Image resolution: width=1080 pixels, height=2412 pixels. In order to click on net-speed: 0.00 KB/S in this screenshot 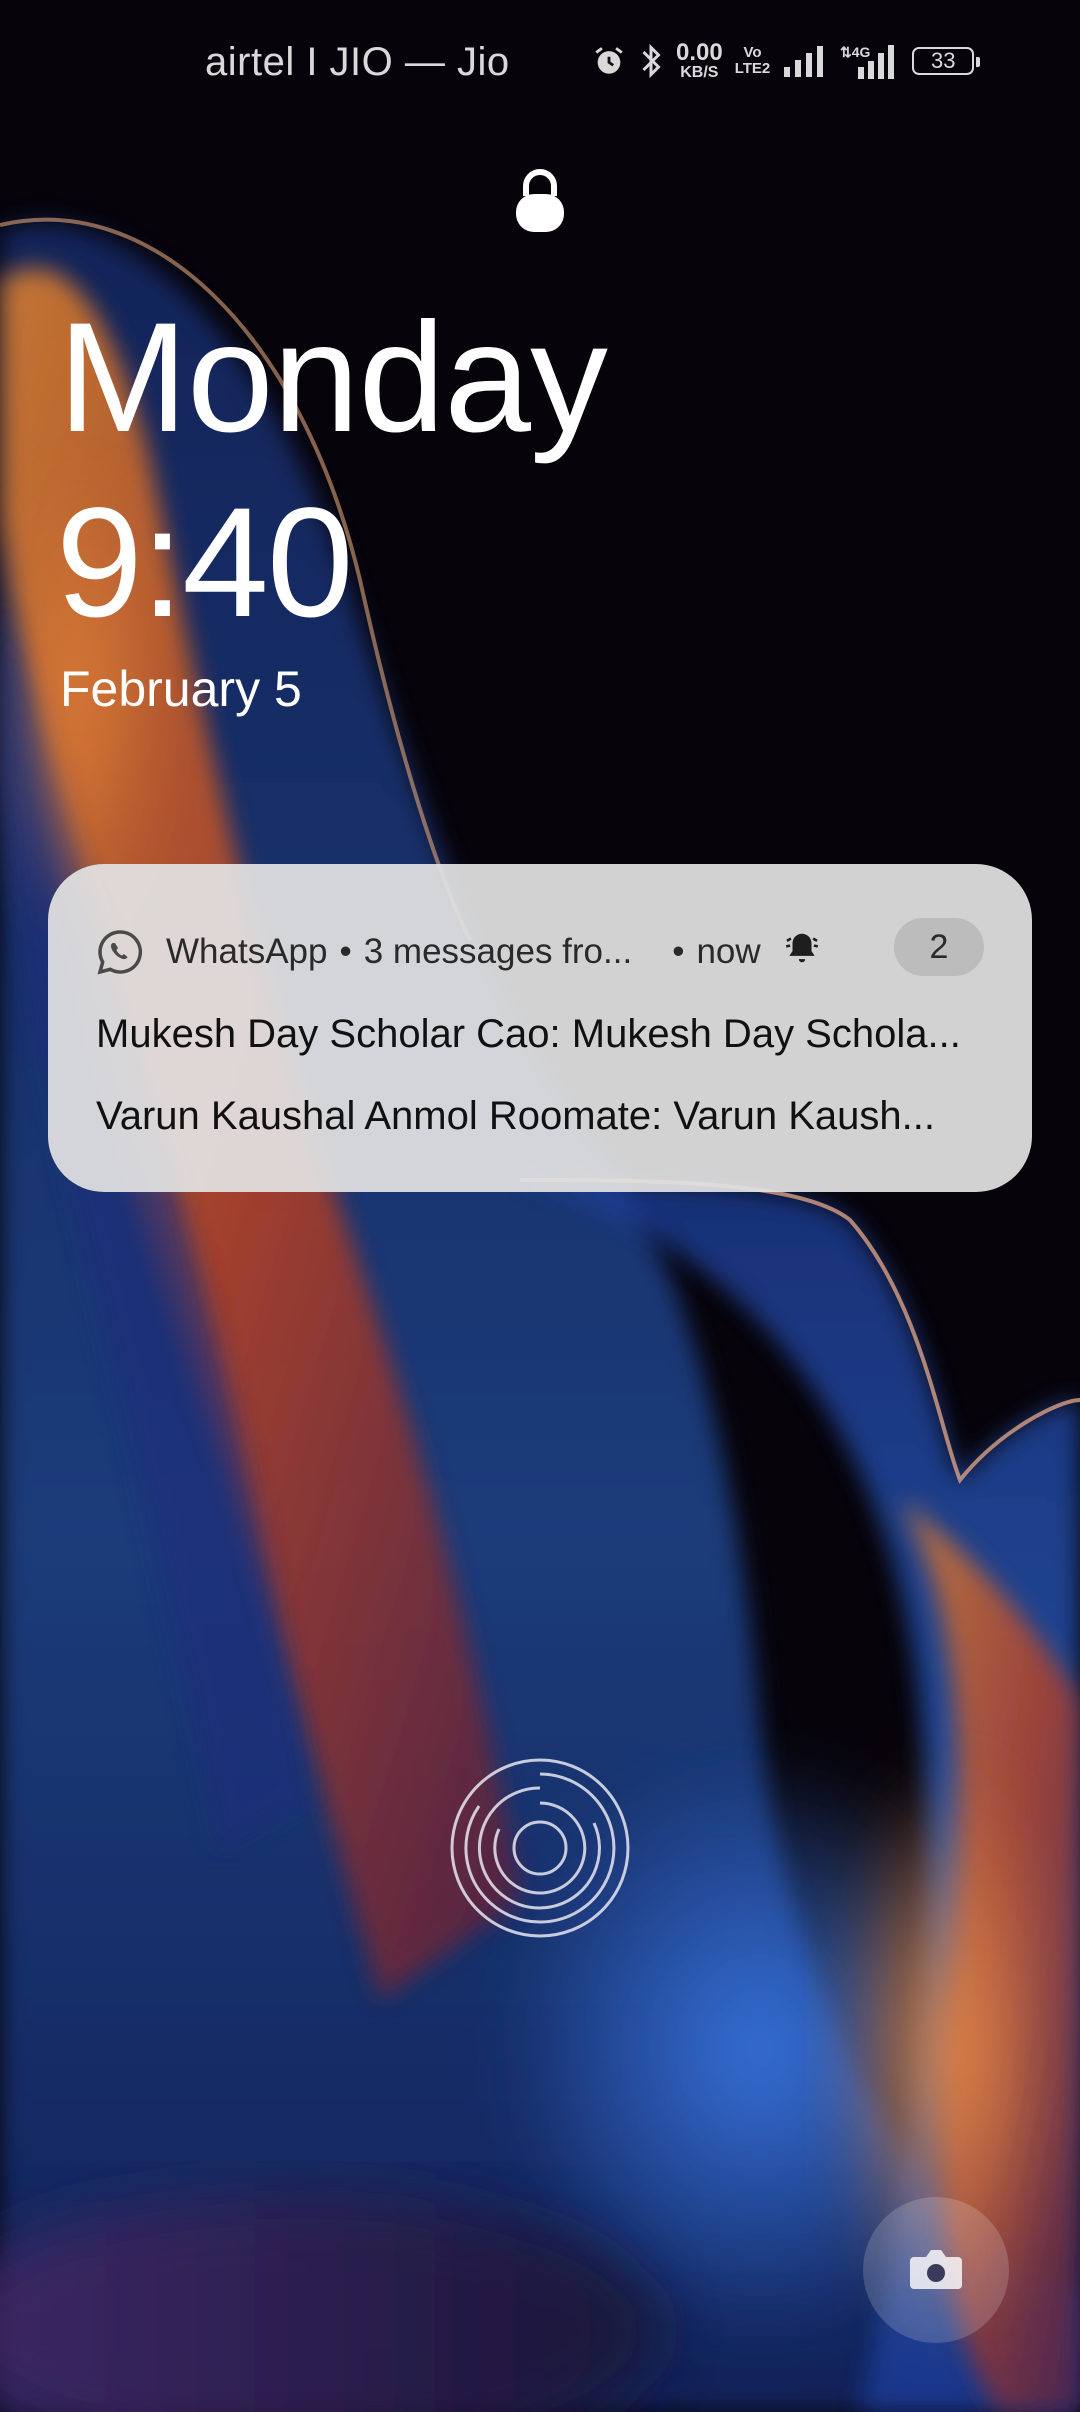, I will do `click(699, 60)`.